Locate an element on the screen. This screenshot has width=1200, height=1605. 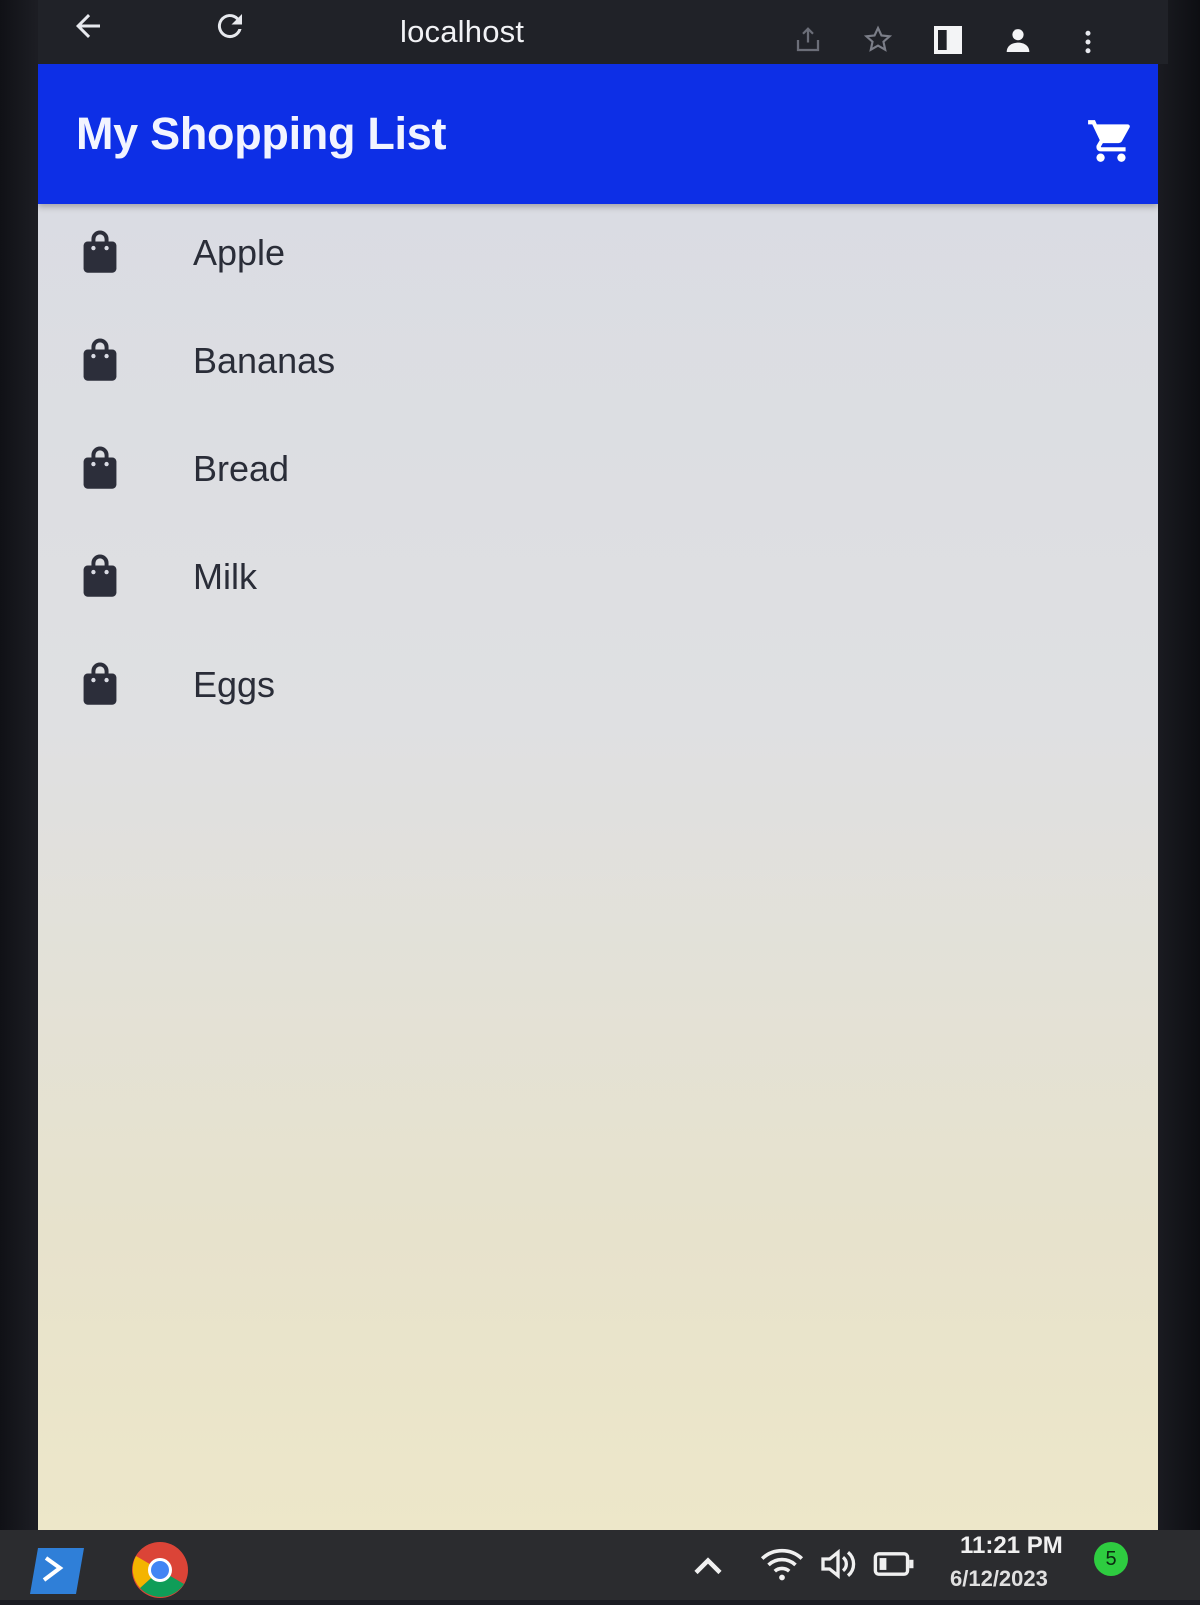
more-vertical-icon is located at coordinates (1088, 42).